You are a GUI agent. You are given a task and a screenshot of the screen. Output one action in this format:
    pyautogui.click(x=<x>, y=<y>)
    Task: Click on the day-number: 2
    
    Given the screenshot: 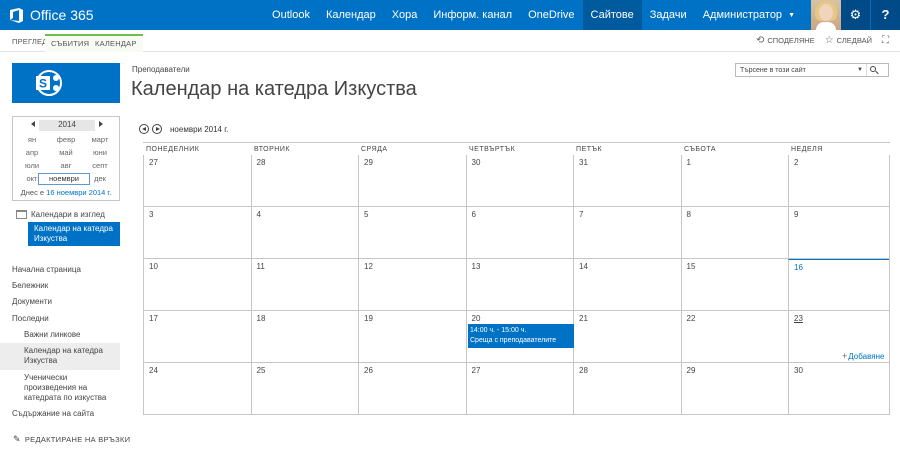 What is the action you would take?
    pyautogui.click(x=796, y=162)
    